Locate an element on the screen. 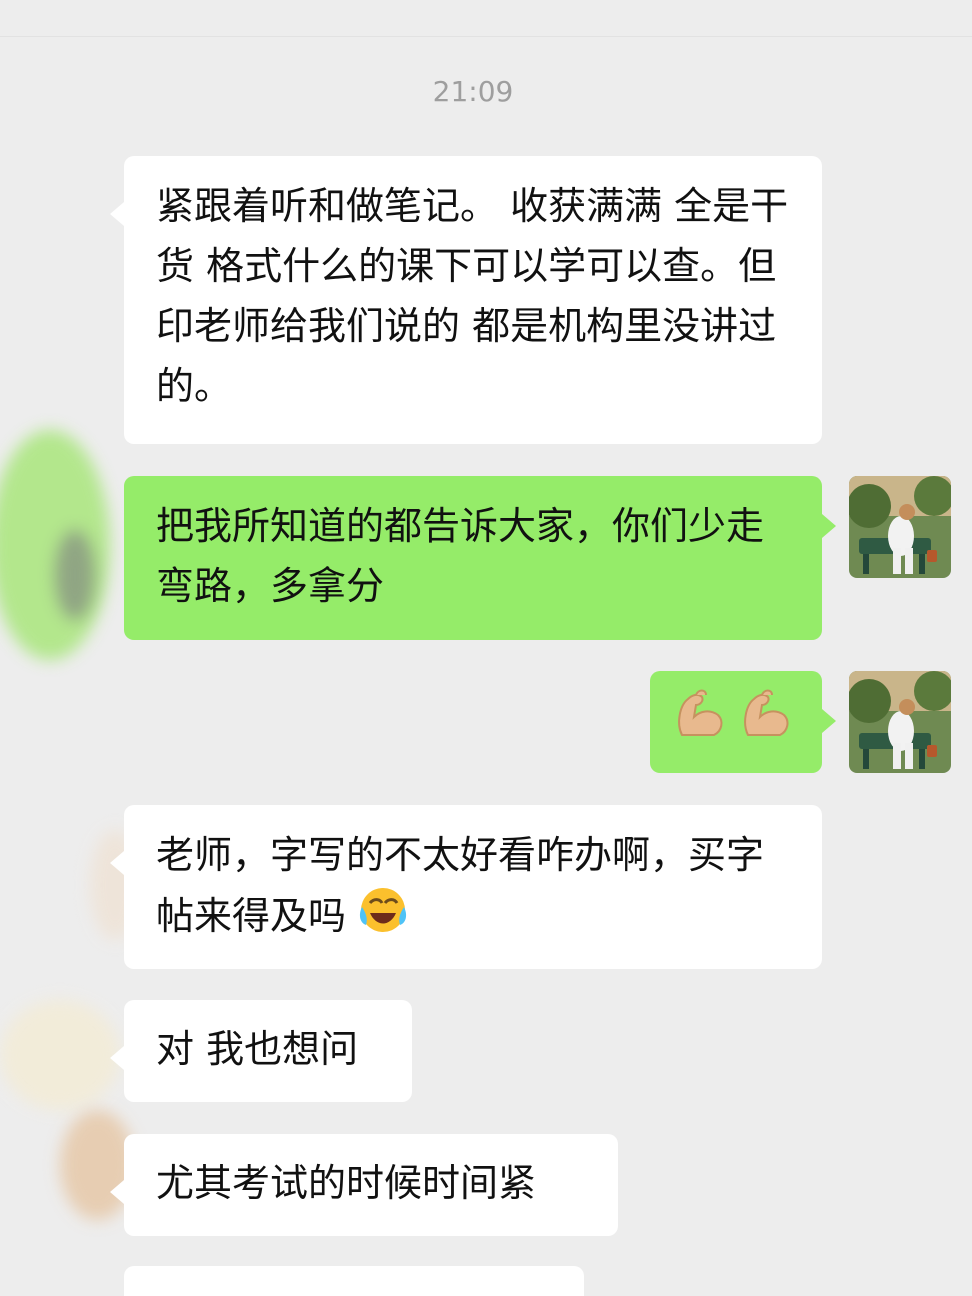 Image resolution: width=972 pixels, height=1296 pixels. incoming-message-bubble: 老师，字写的不太好看咋办啊，买字帖来得及吗 is located at coordinates (466, 887).